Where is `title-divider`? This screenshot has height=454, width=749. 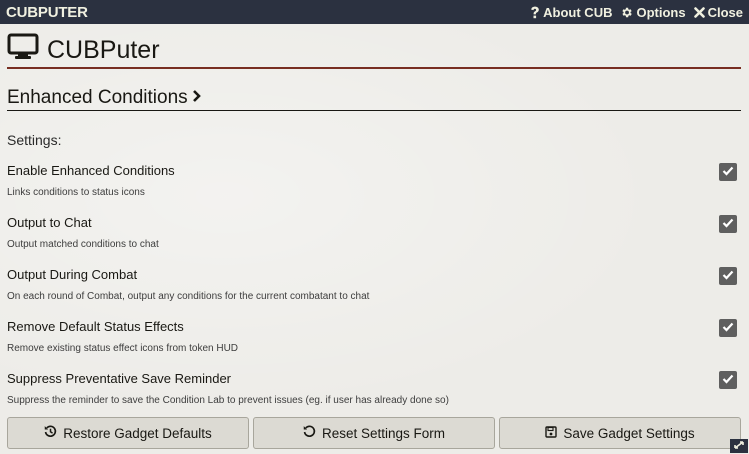 title-divider is located at coordinates (374, 68).